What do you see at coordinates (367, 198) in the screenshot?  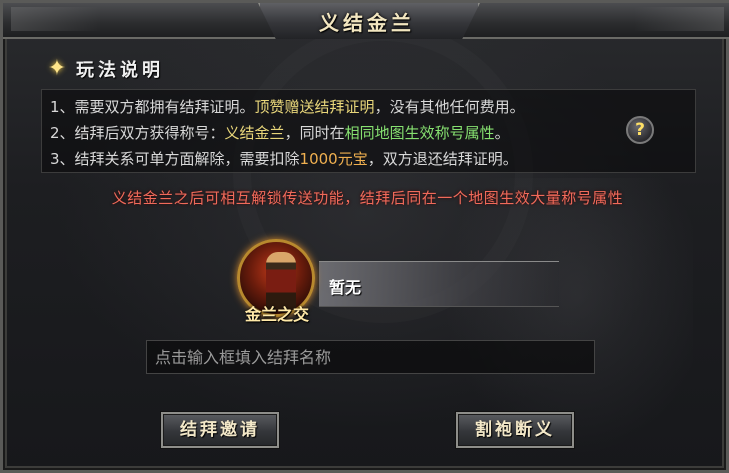 I see `notice-text: 义结金兰之后可相互解锁传送功能，结拜后同在一个地图生效大量称号属性` at bounding box center [367, 198].